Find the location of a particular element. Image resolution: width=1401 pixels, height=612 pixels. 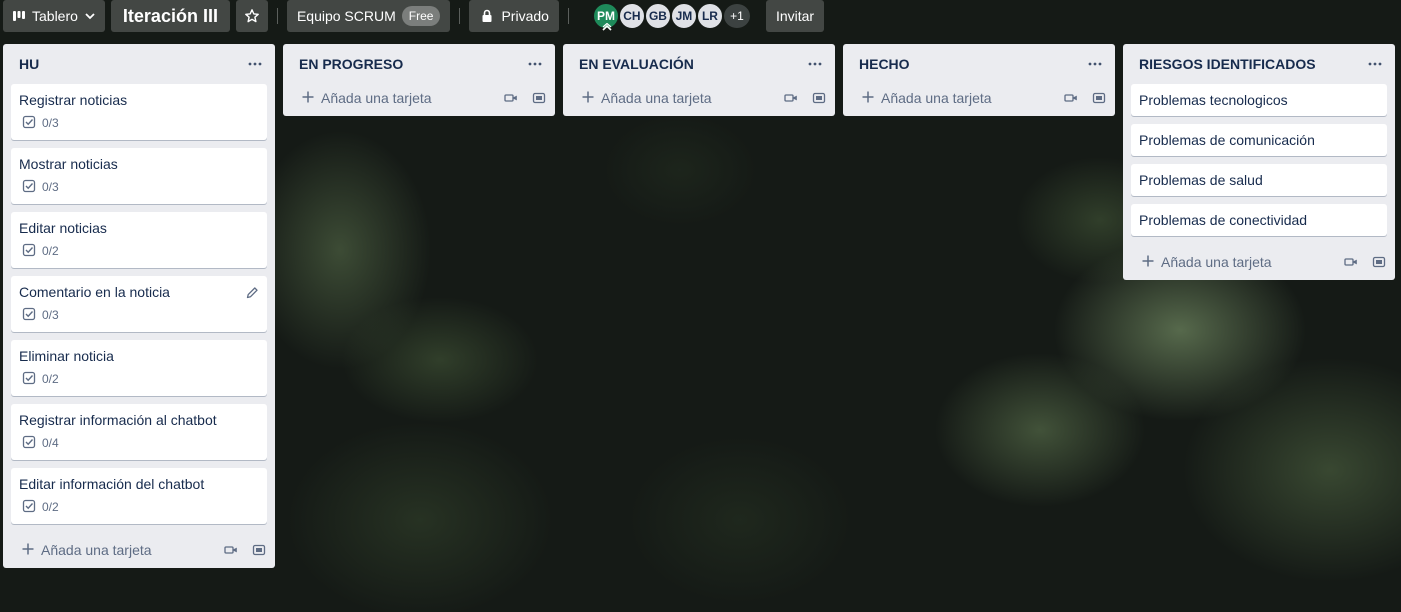

card: Mostrar noticias 0/3 is located at coordinates (139, 176).